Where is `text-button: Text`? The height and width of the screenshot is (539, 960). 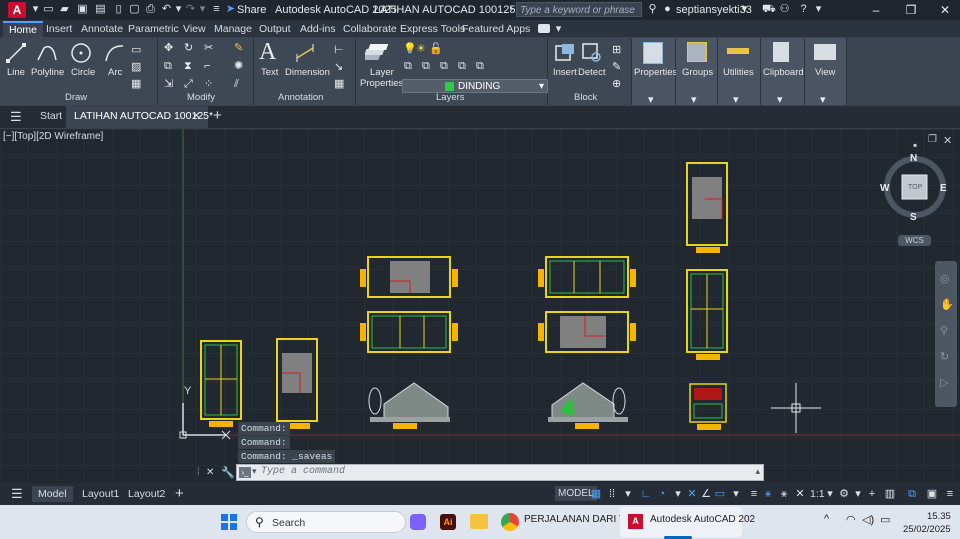 text-button: Text is located at coordinates (269, 72).